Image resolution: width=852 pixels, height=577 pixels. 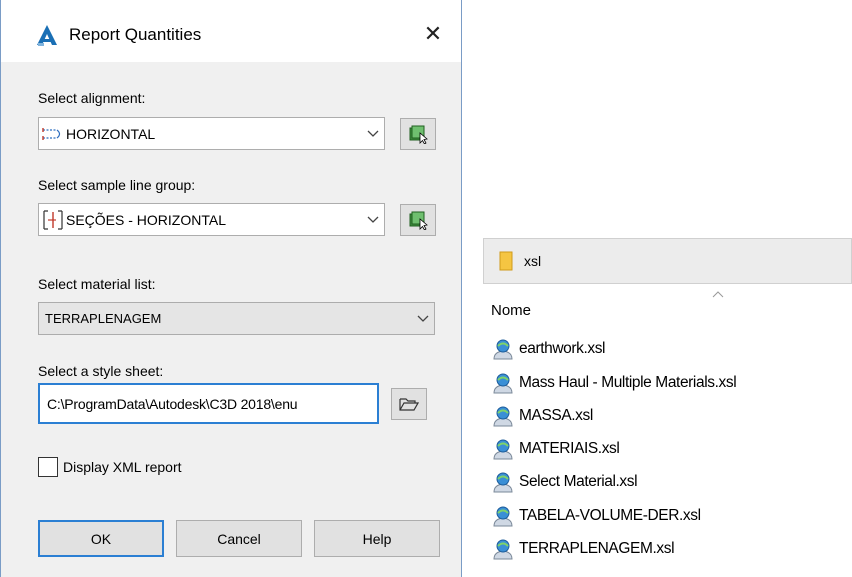 What do you see at coordinates (135, 34) in the screenshot?
I see `dialog-title: Report Quantities` at bounding box center [135, 34].